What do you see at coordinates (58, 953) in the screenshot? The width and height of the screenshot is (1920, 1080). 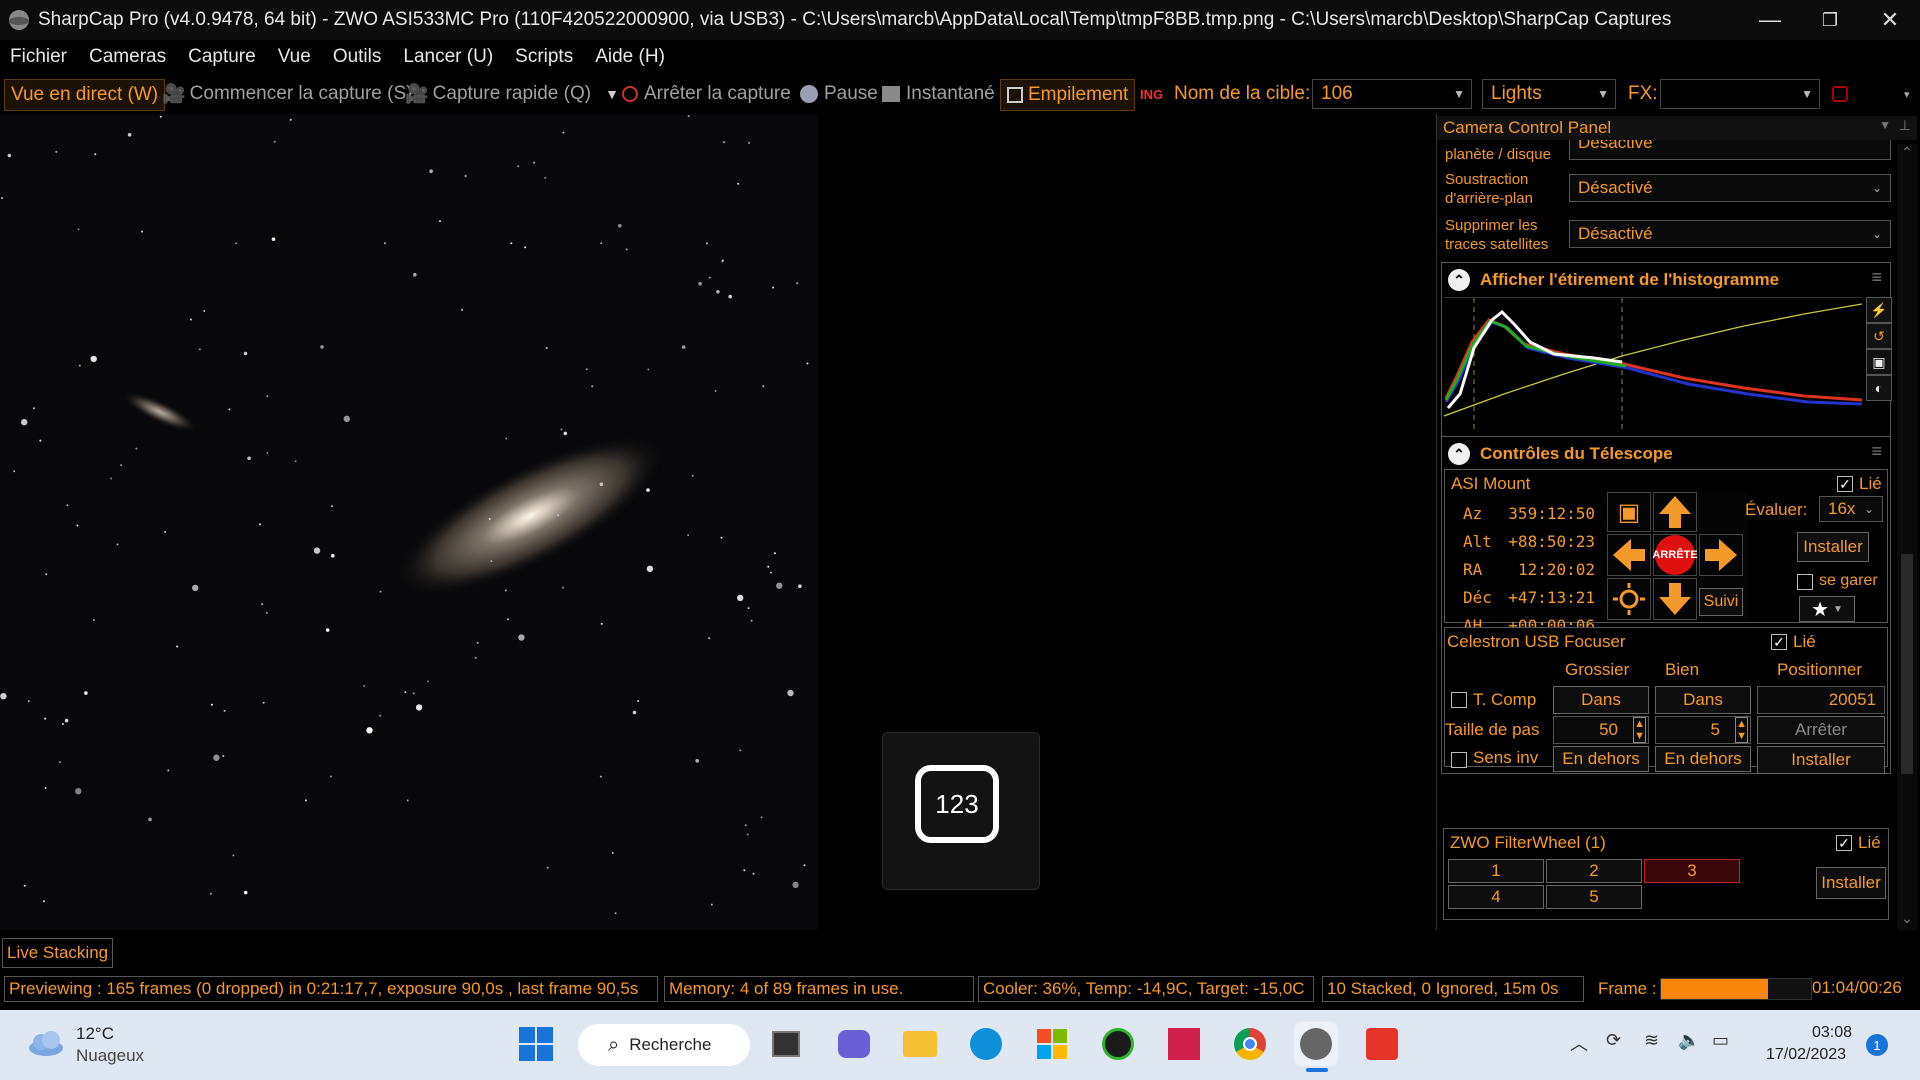 I see `live-stacking-tab: Live Stacking` at bounding box center [58, 953].